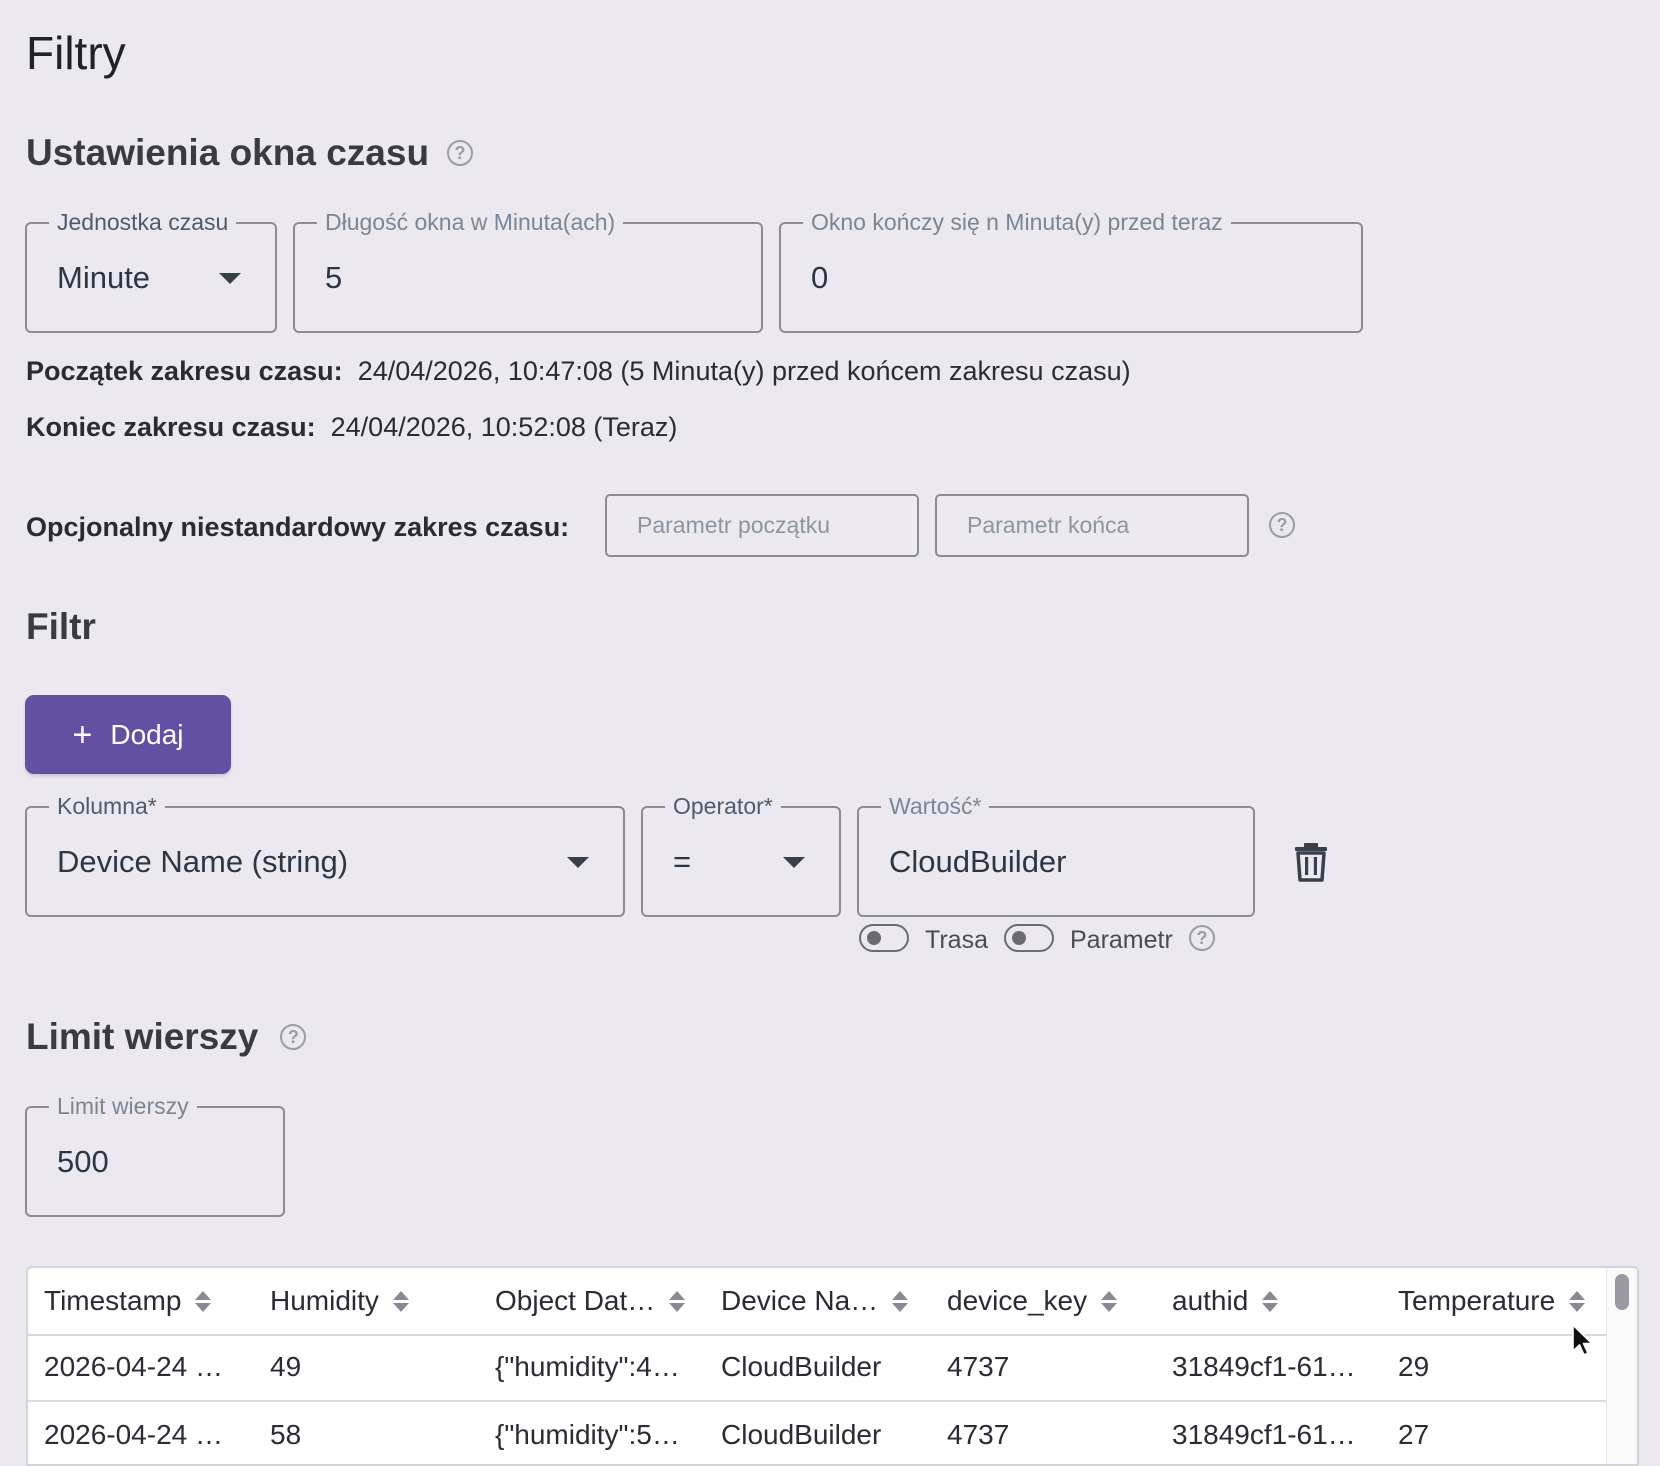 The width and height of the screenshot is (1660, 1466). I want to click on mouse-cursor-icon, so click(1582, 1340).